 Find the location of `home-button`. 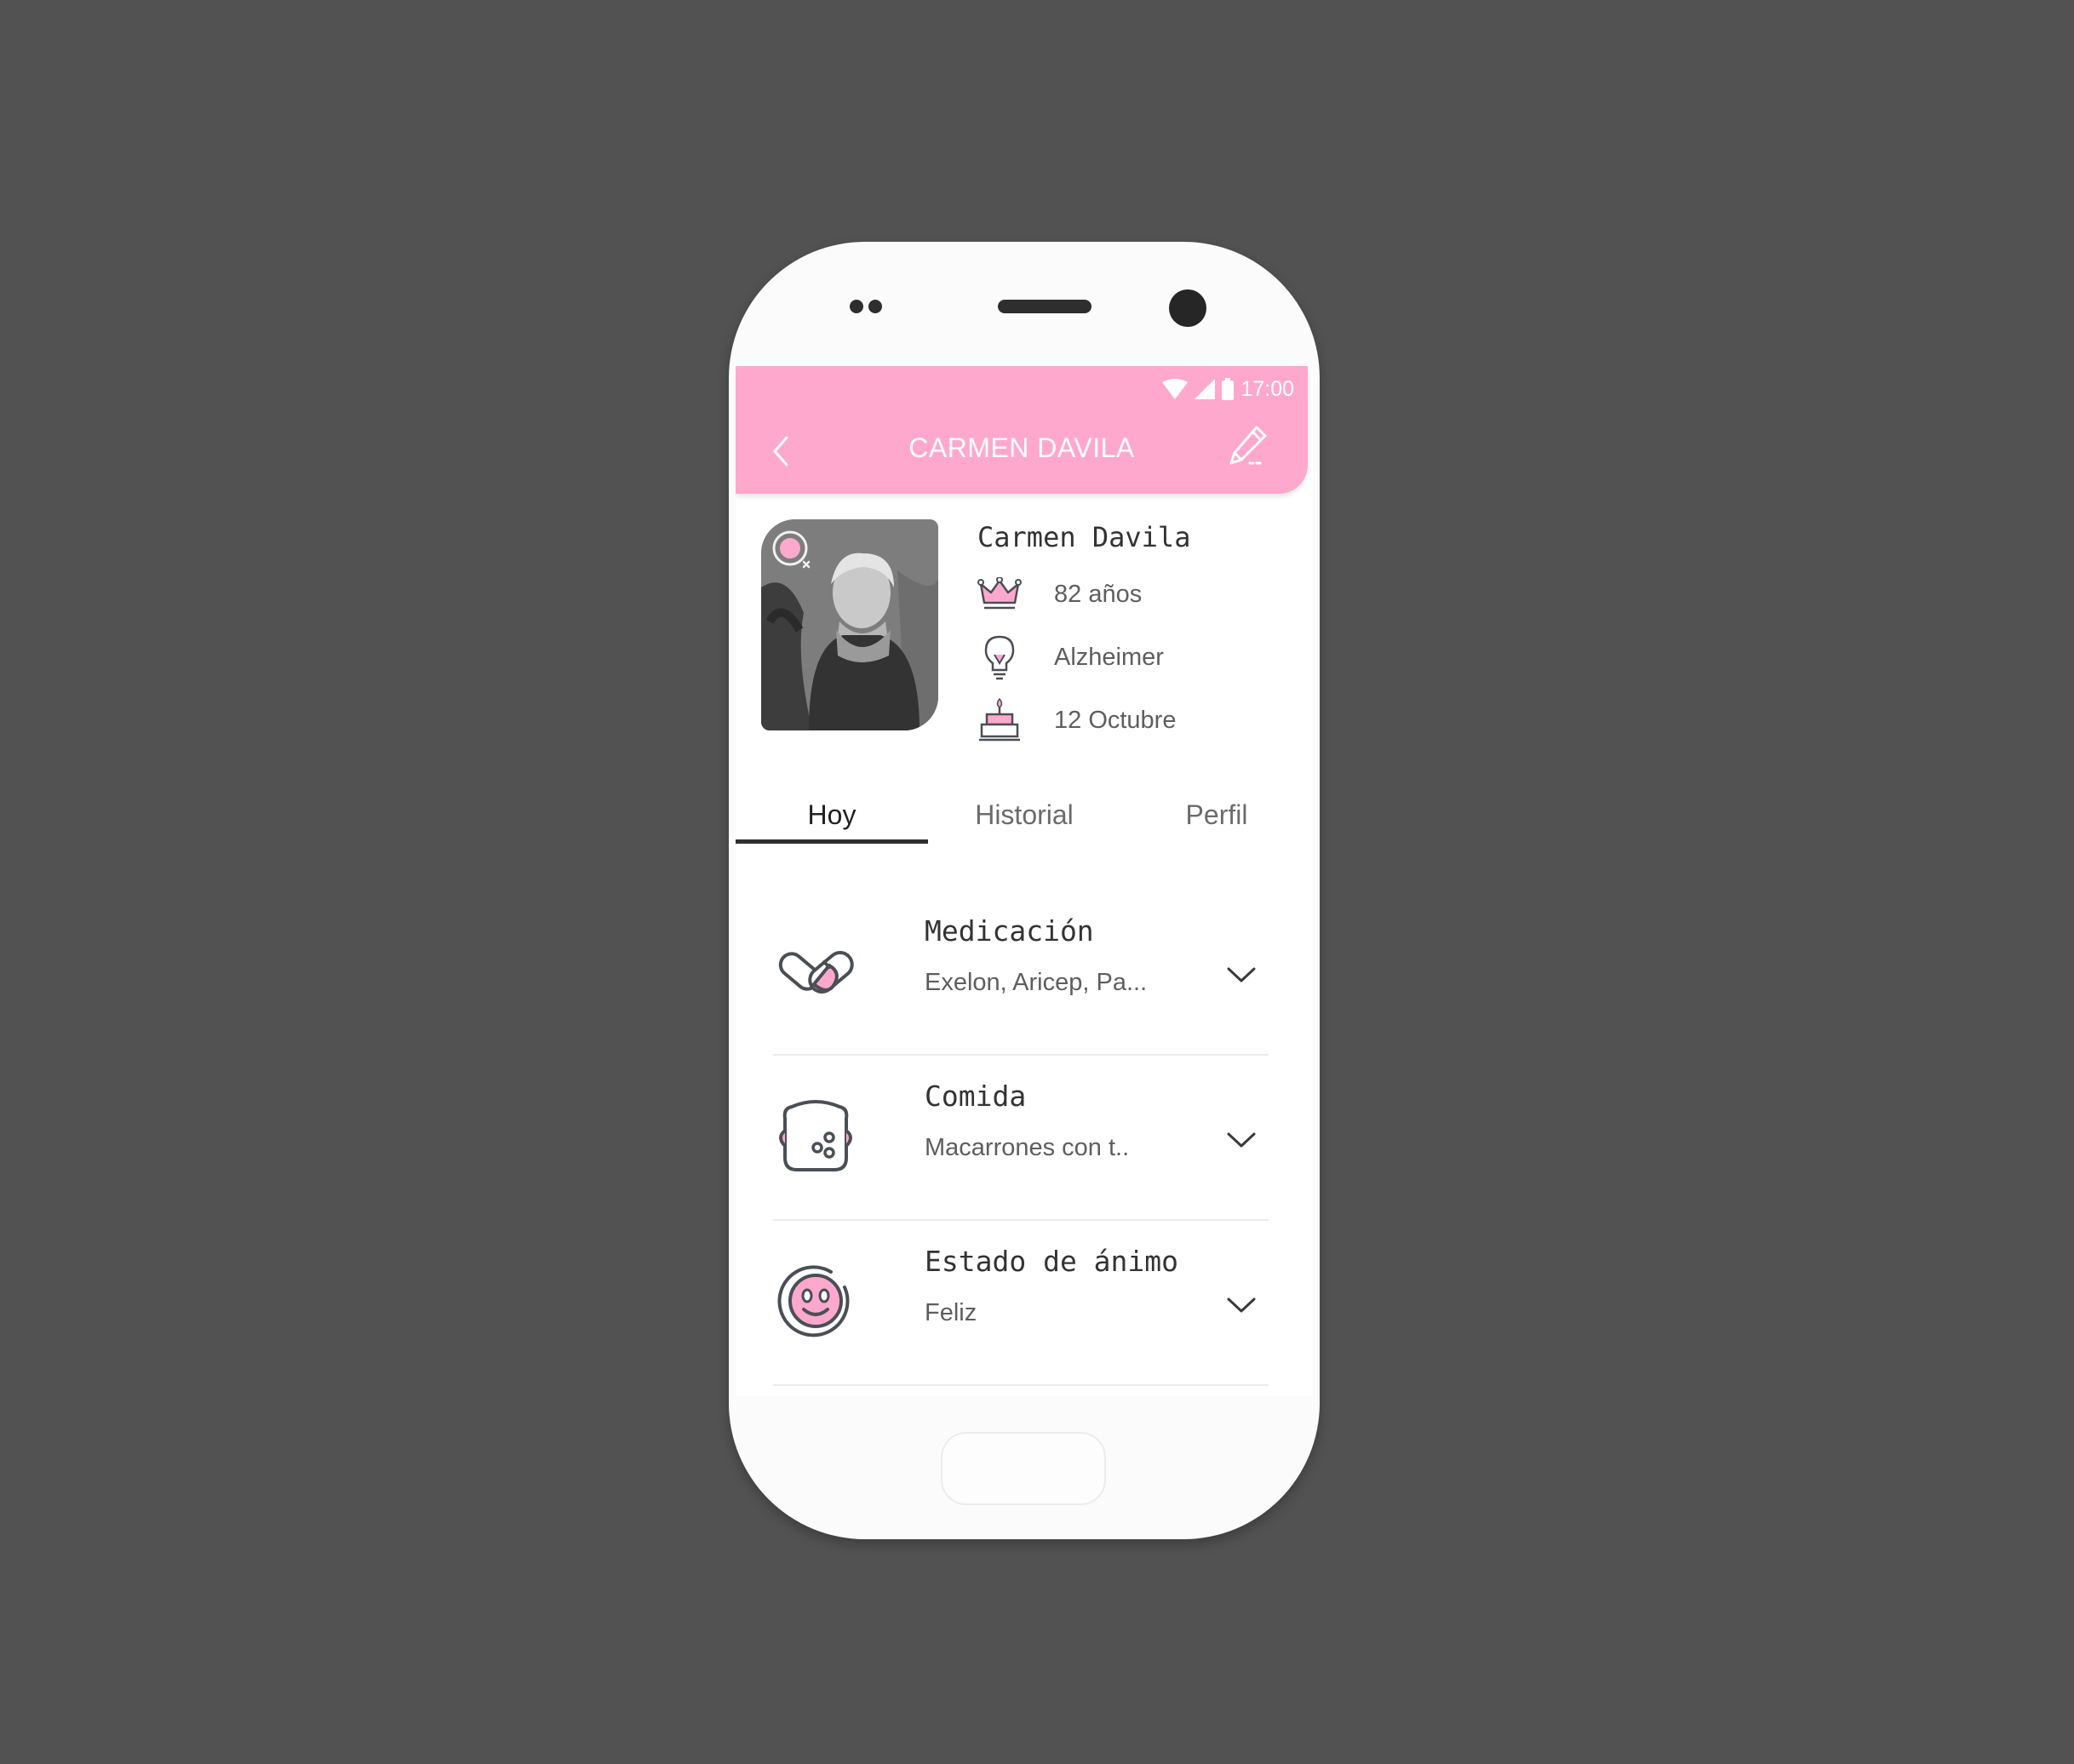

home-button is located at coordinates (1023, 1468).